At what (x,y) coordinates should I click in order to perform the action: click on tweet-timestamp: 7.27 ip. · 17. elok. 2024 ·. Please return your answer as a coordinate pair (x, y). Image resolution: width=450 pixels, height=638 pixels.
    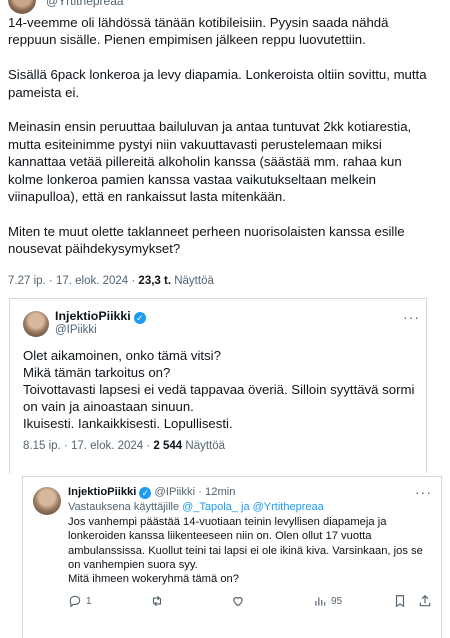
    Looking at the image, I should click on (73, 281).